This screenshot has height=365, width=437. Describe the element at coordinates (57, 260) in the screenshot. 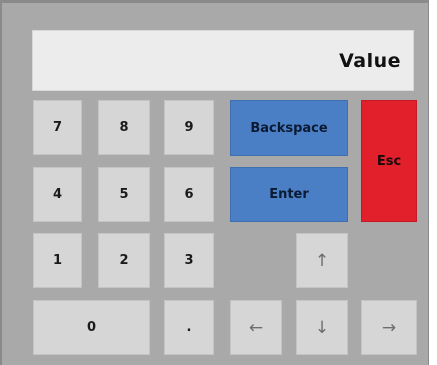

I see `key-1-button: 1` at that location.